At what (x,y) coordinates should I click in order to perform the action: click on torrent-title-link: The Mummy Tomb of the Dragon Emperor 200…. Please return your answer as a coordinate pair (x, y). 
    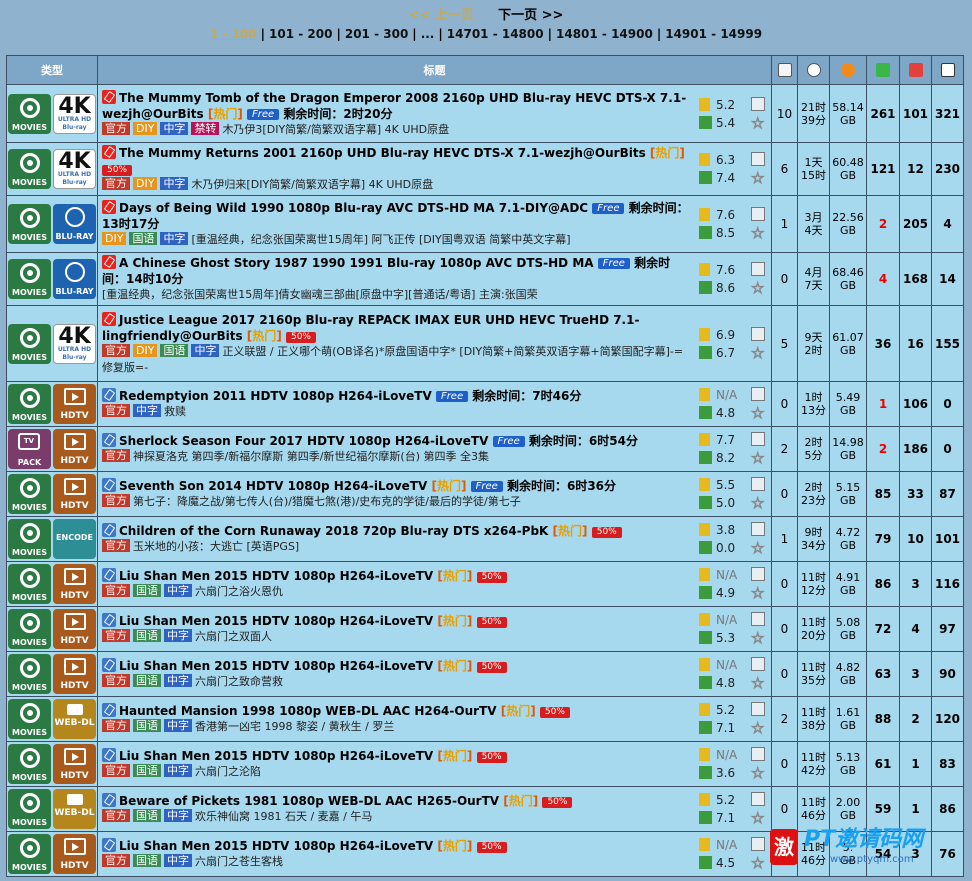
    Looking at the image, I should click on (394, 106).